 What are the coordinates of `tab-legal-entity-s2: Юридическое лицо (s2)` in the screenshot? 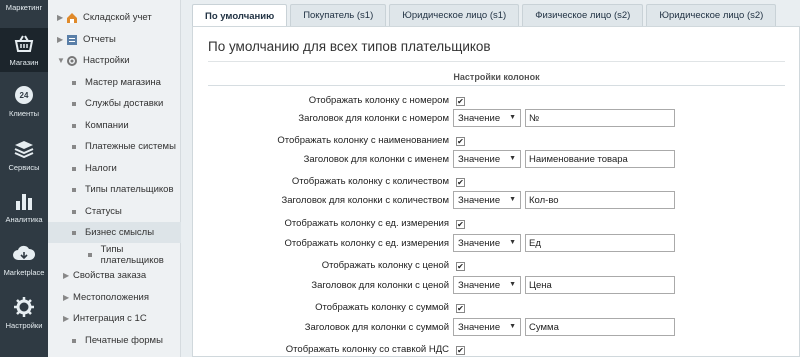 It's located at (711, 15).